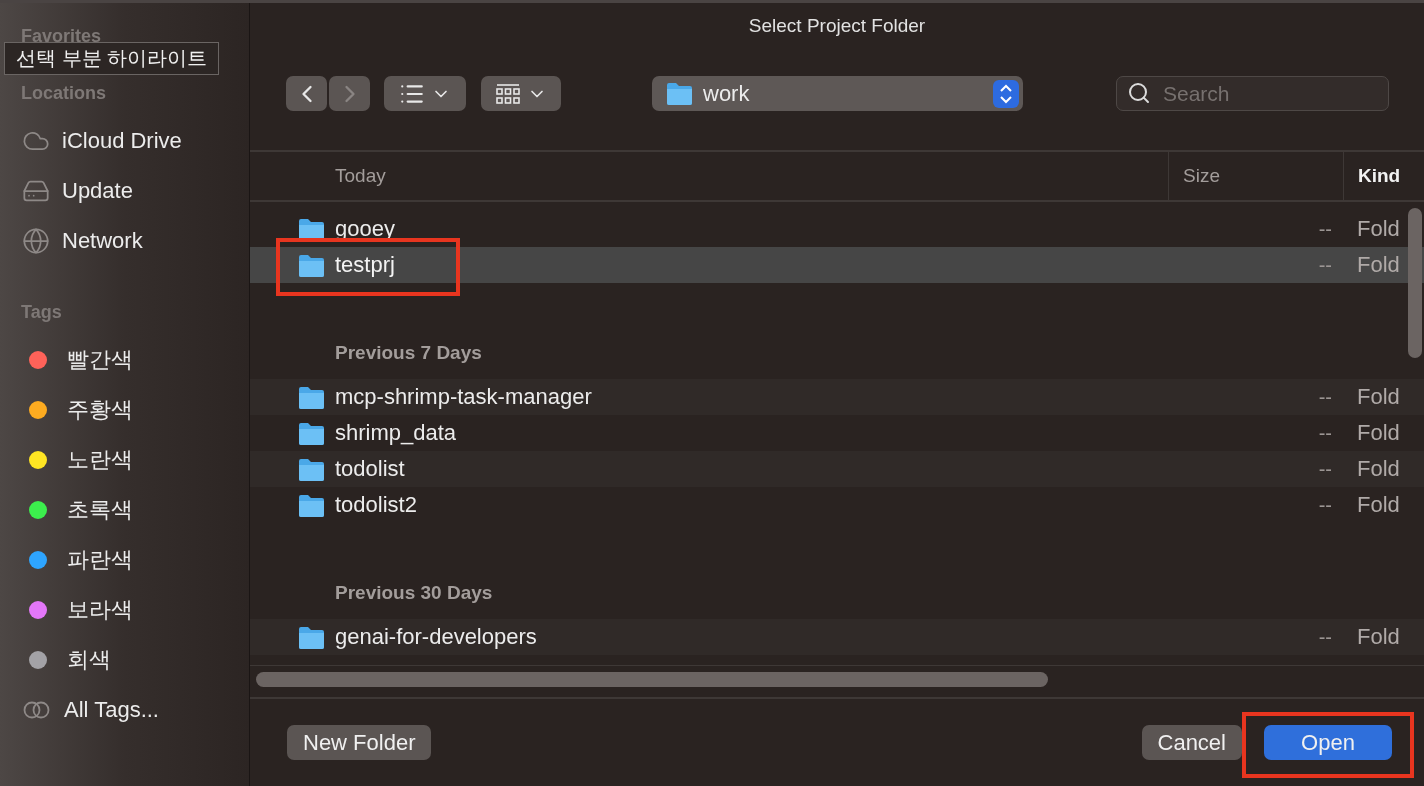 The width and height of the screenshot is (1424, 786). I want to click on group-button, so click(521, 93).